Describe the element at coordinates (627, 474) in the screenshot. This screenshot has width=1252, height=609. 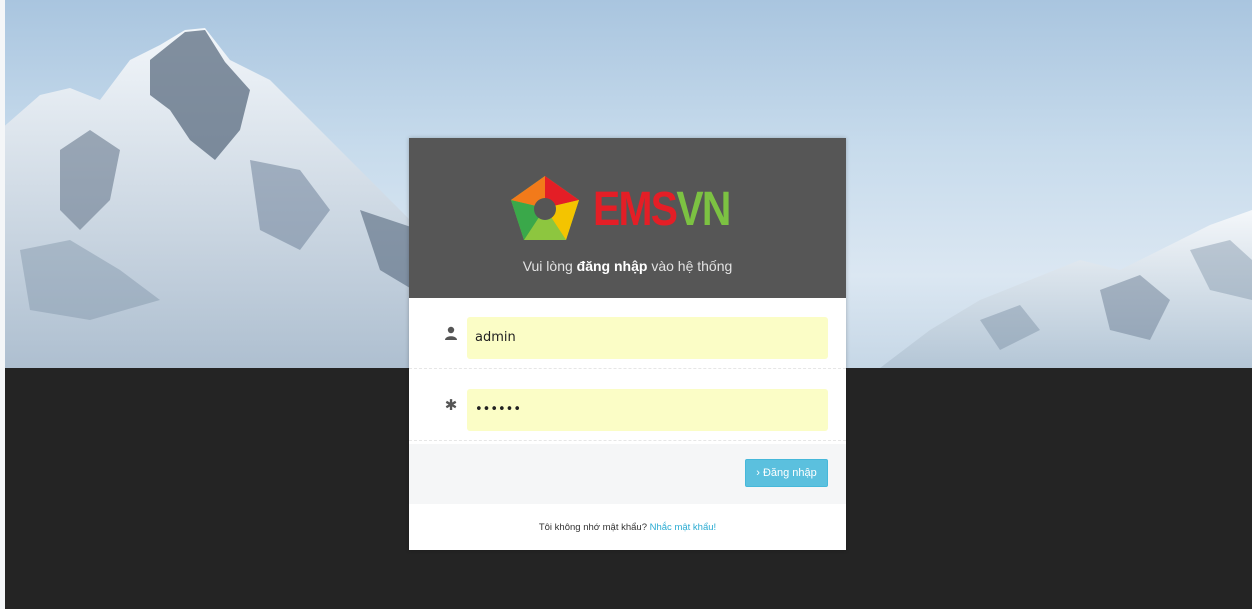
I see `form-actions: › Đăng nhập` at that location.